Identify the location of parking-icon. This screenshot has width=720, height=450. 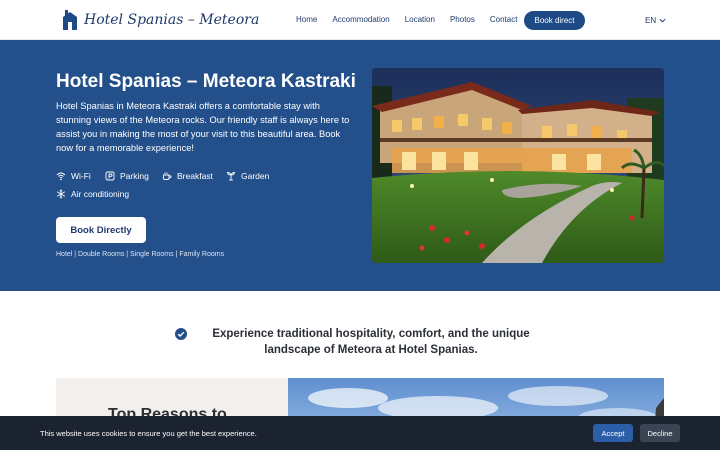
(110, 176).